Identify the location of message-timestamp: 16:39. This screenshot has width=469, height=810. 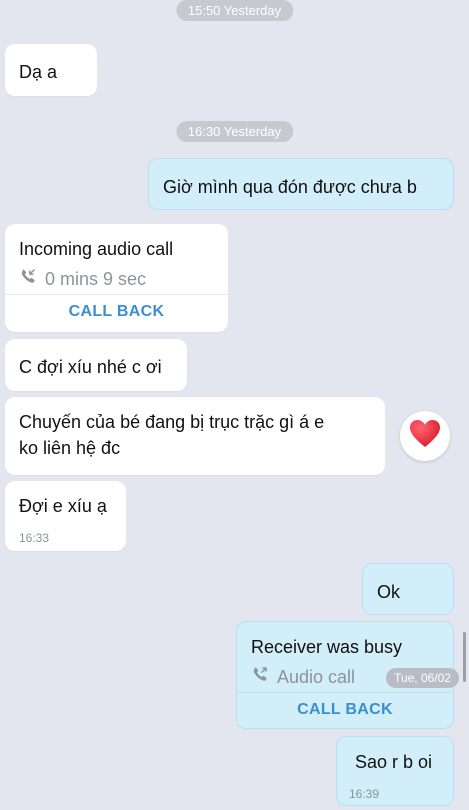
(364, 794).